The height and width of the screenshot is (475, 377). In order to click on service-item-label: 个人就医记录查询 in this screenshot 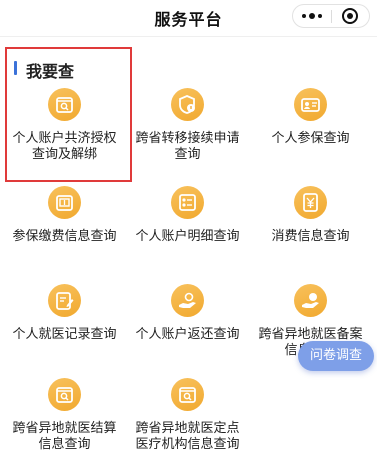, I will do `click(64, 334)`.